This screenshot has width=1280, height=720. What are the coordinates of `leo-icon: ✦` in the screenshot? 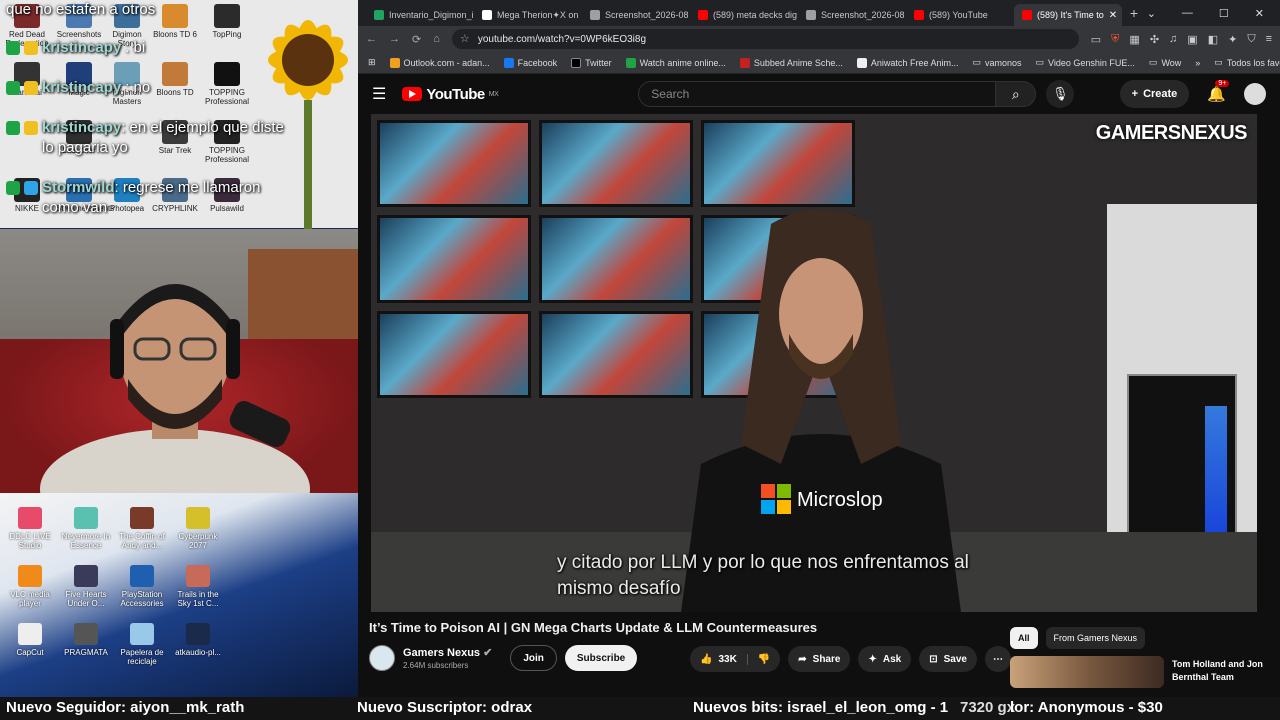 It's located at (1232, 39).